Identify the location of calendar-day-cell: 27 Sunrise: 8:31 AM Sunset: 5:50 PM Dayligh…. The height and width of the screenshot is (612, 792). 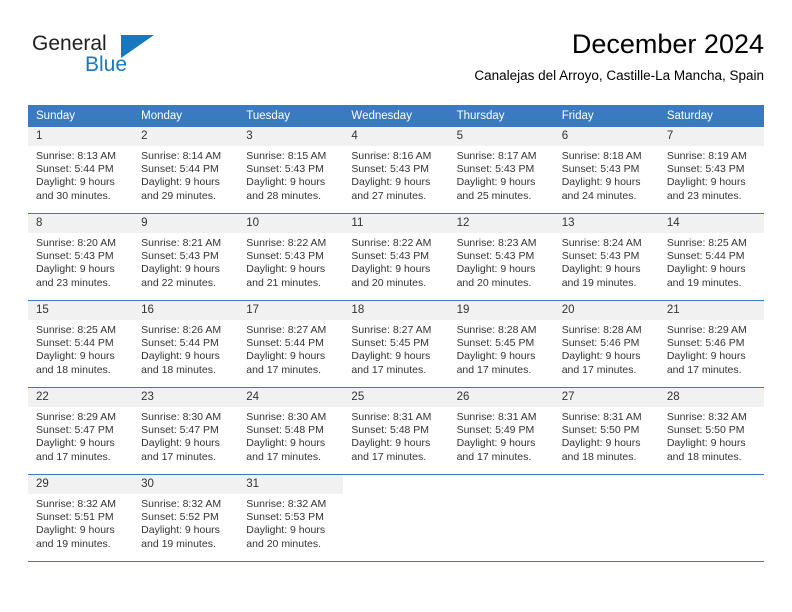
(606, 431).